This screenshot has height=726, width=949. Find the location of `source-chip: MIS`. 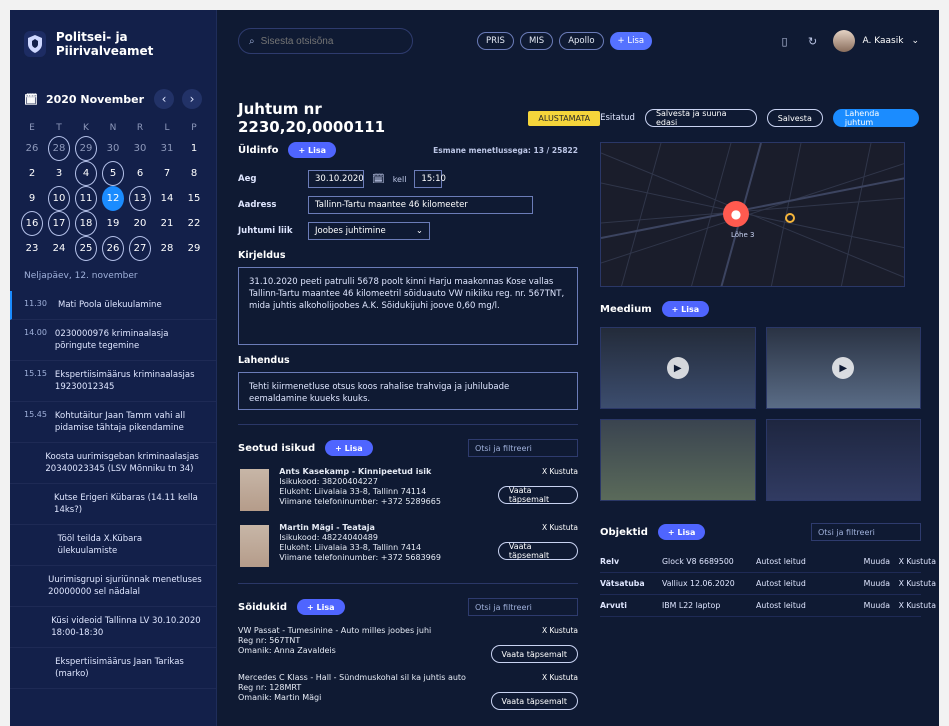

source-chip: MIS is located at coordinates (536, 41).